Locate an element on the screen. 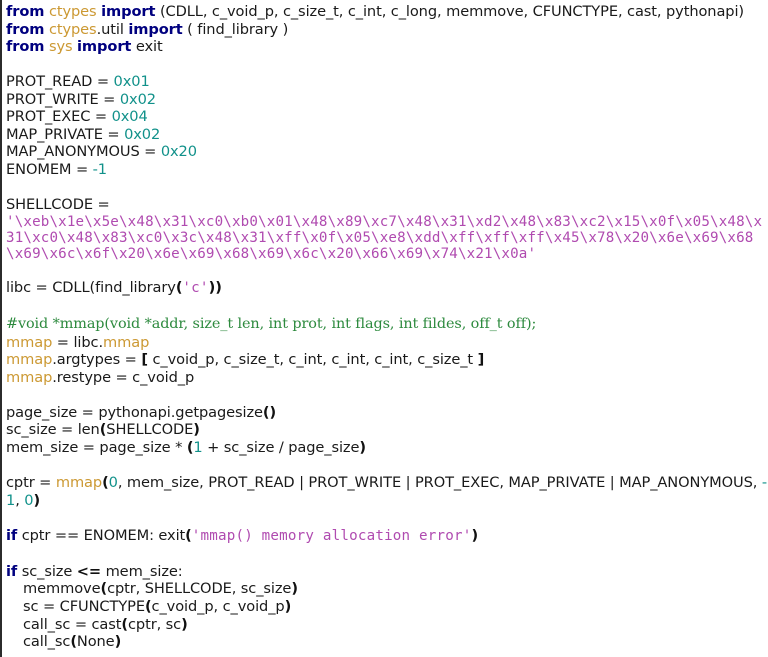  const-name: PROT_WRITE = is located at coordinates (63, 99).